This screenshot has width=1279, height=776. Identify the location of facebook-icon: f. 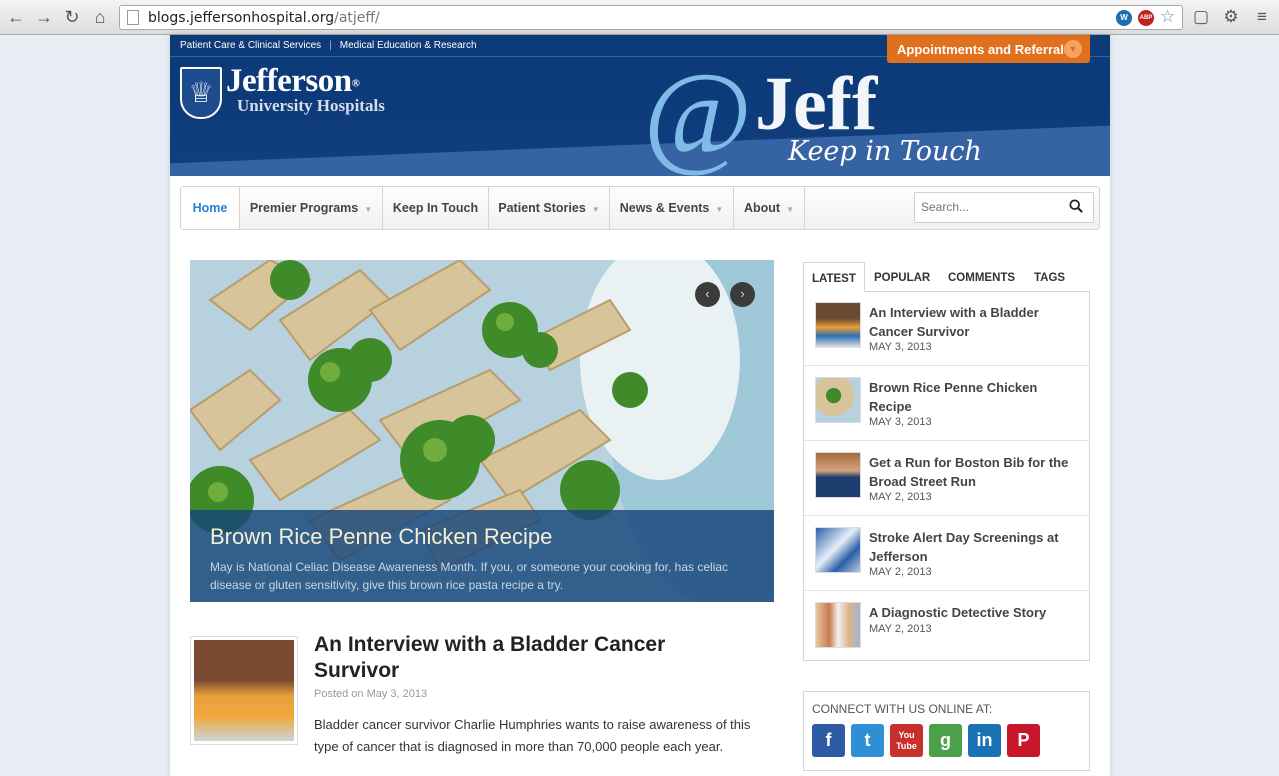
(828, 740).